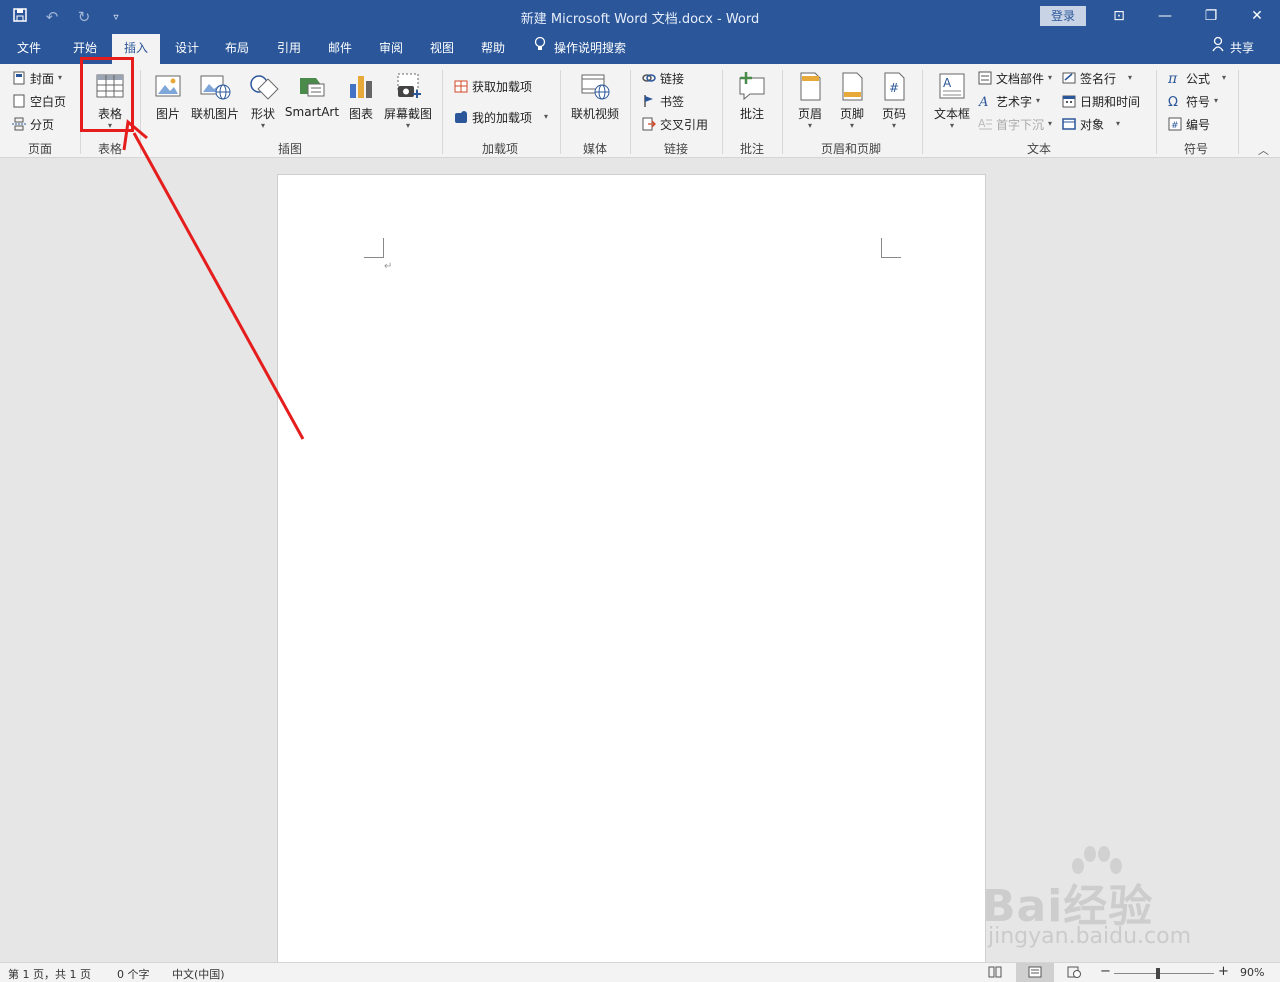  Describe the element at coordinates (218, 286) in the screenshot. I see `annotation-arrow-shaft` at that location.